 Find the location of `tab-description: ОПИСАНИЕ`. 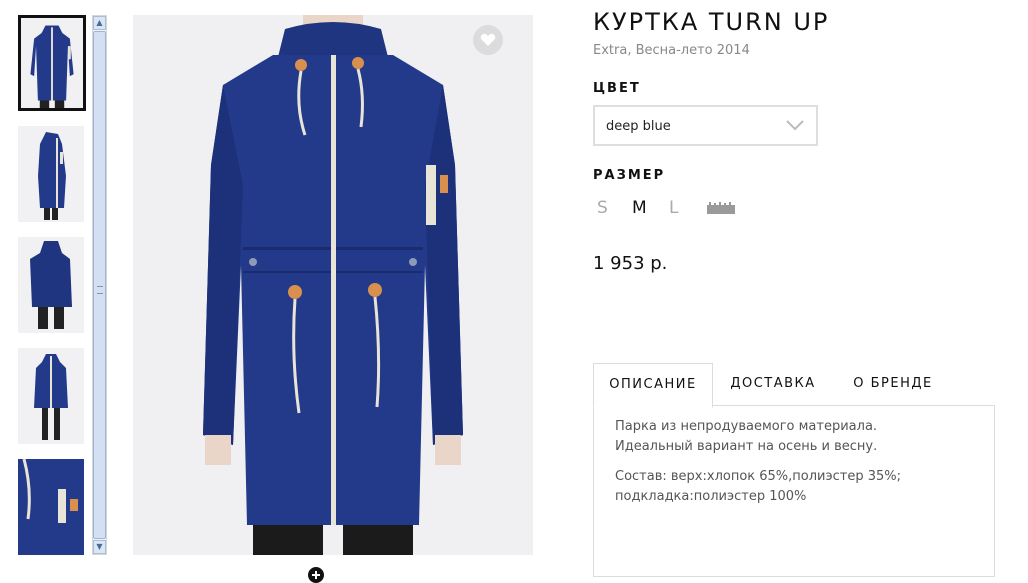

tab-description: ОПИСАНИЕ is located at coordinates (653, 385).